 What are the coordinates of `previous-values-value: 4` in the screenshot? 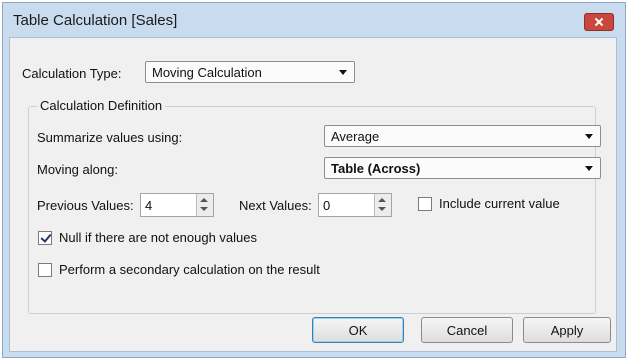 It's located at (149, 205).